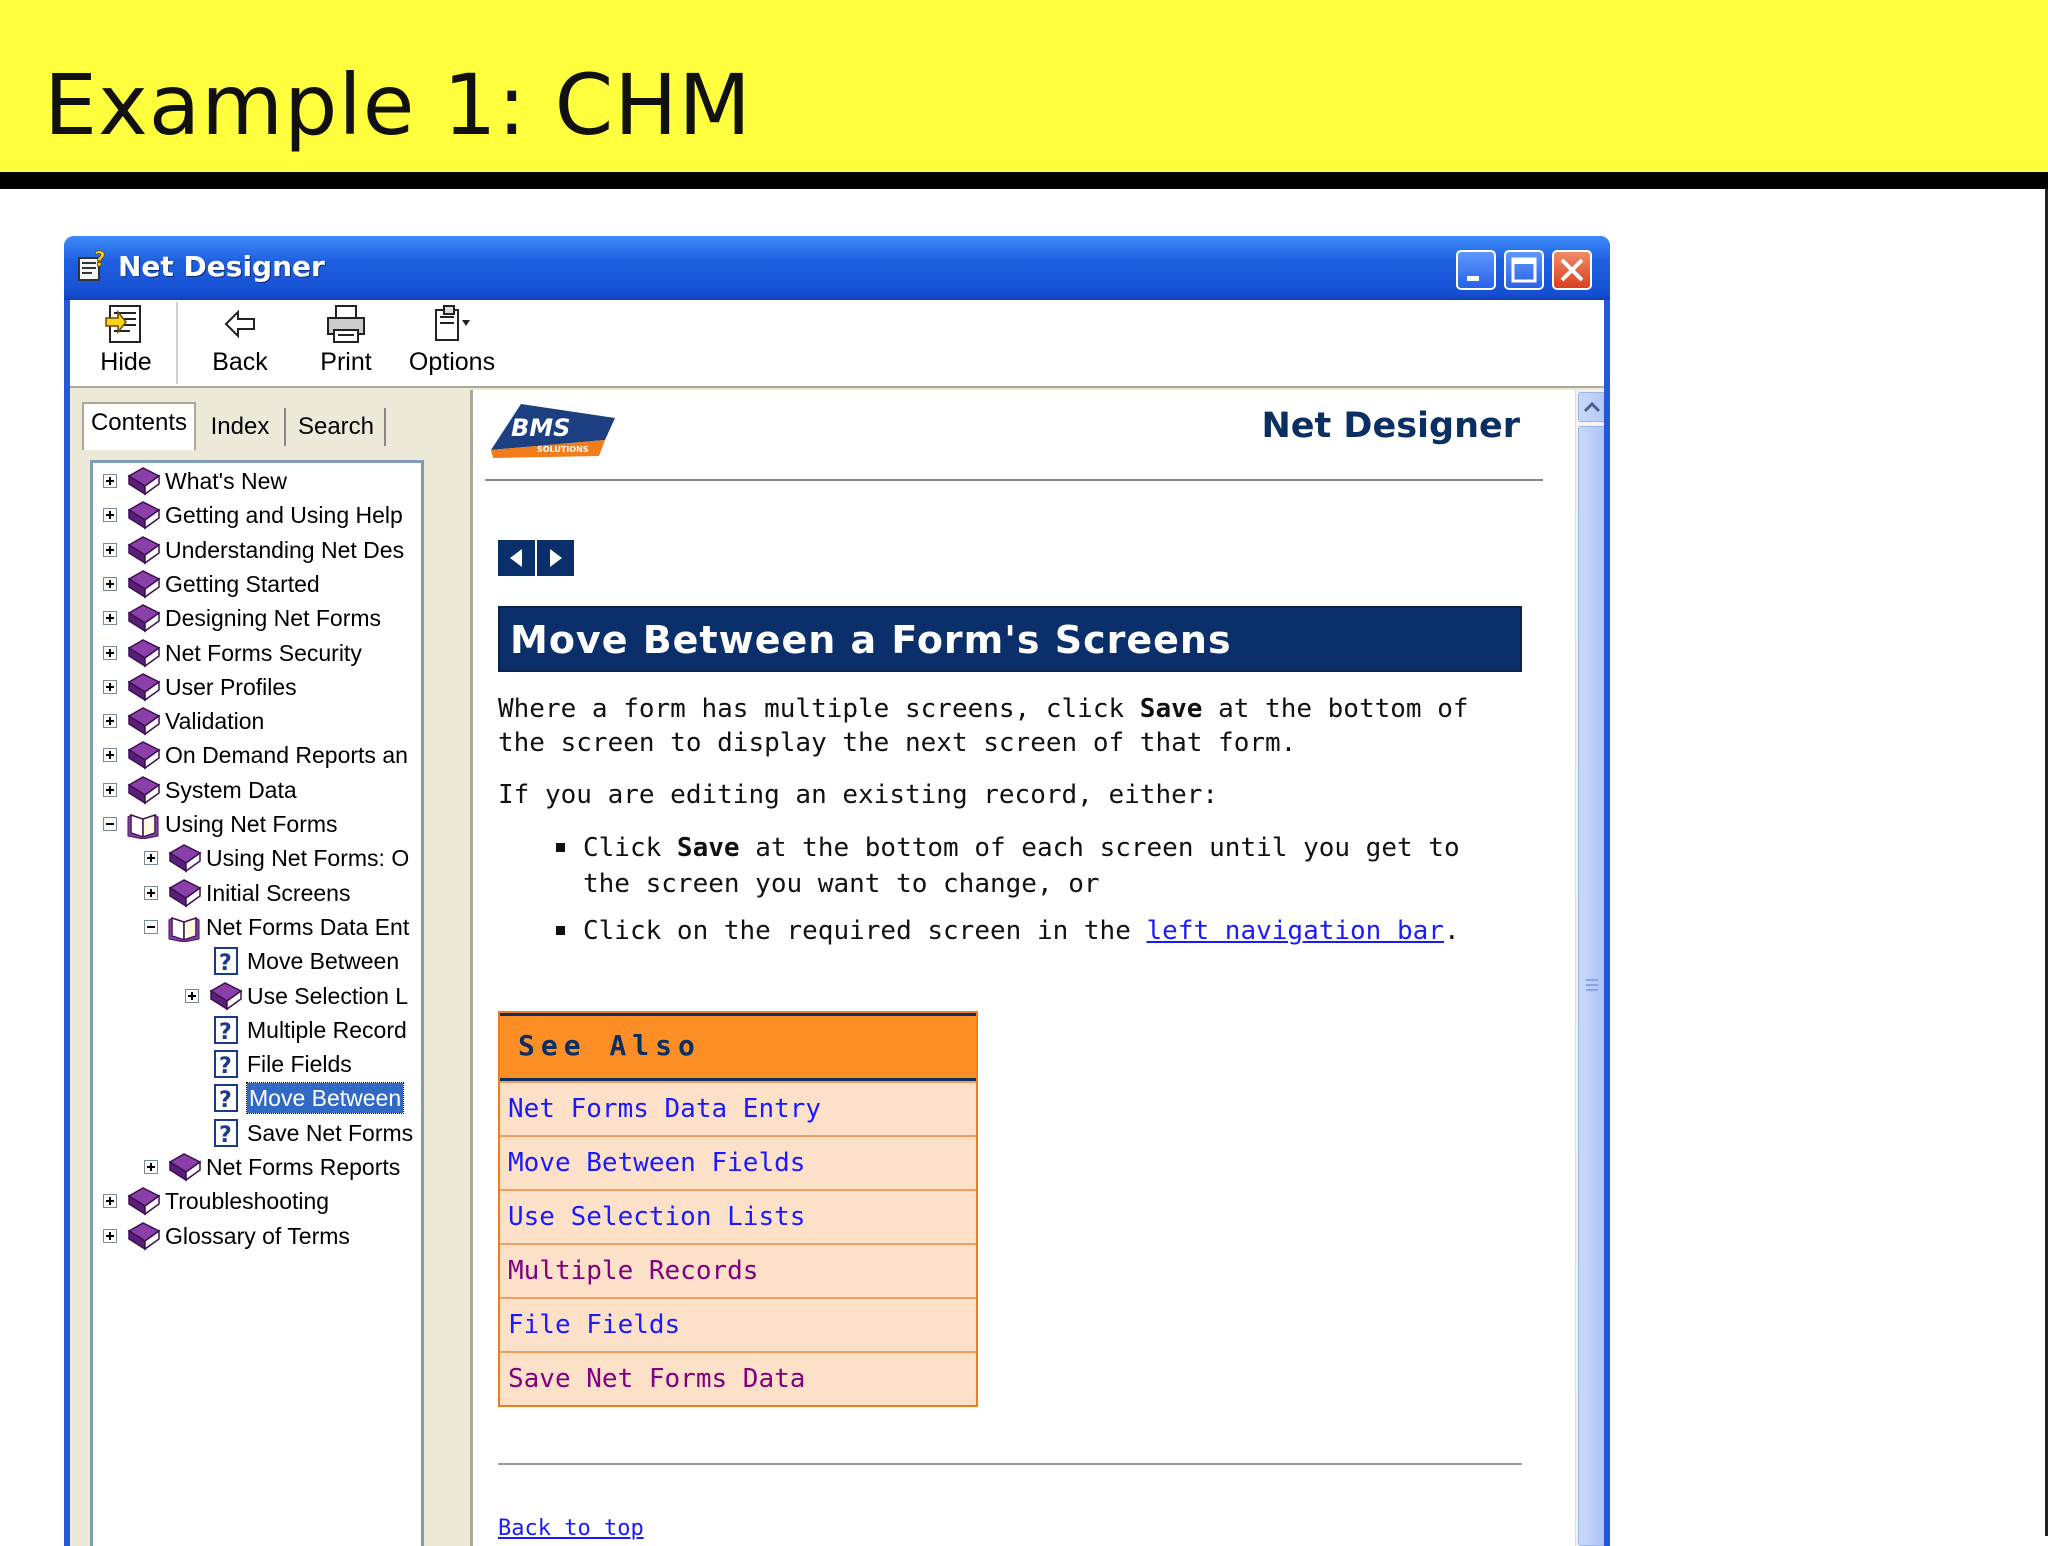 This screenshot has width=2048, height=1546. What do you see at coordinates (466, 968) in the screenshot?
I see `pane-splitter` at bounding box center [466, 968].